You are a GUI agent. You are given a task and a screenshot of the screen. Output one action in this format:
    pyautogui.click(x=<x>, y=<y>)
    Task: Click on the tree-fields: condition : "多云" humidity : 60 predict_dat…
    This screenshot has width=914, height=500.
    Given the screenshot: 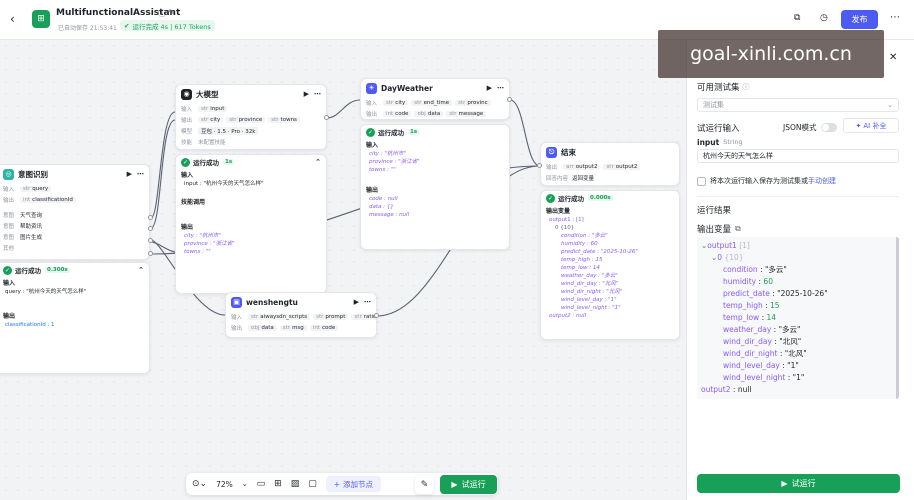 What is the action you would take?
    pyautogui.click(x=796, y=324)
    